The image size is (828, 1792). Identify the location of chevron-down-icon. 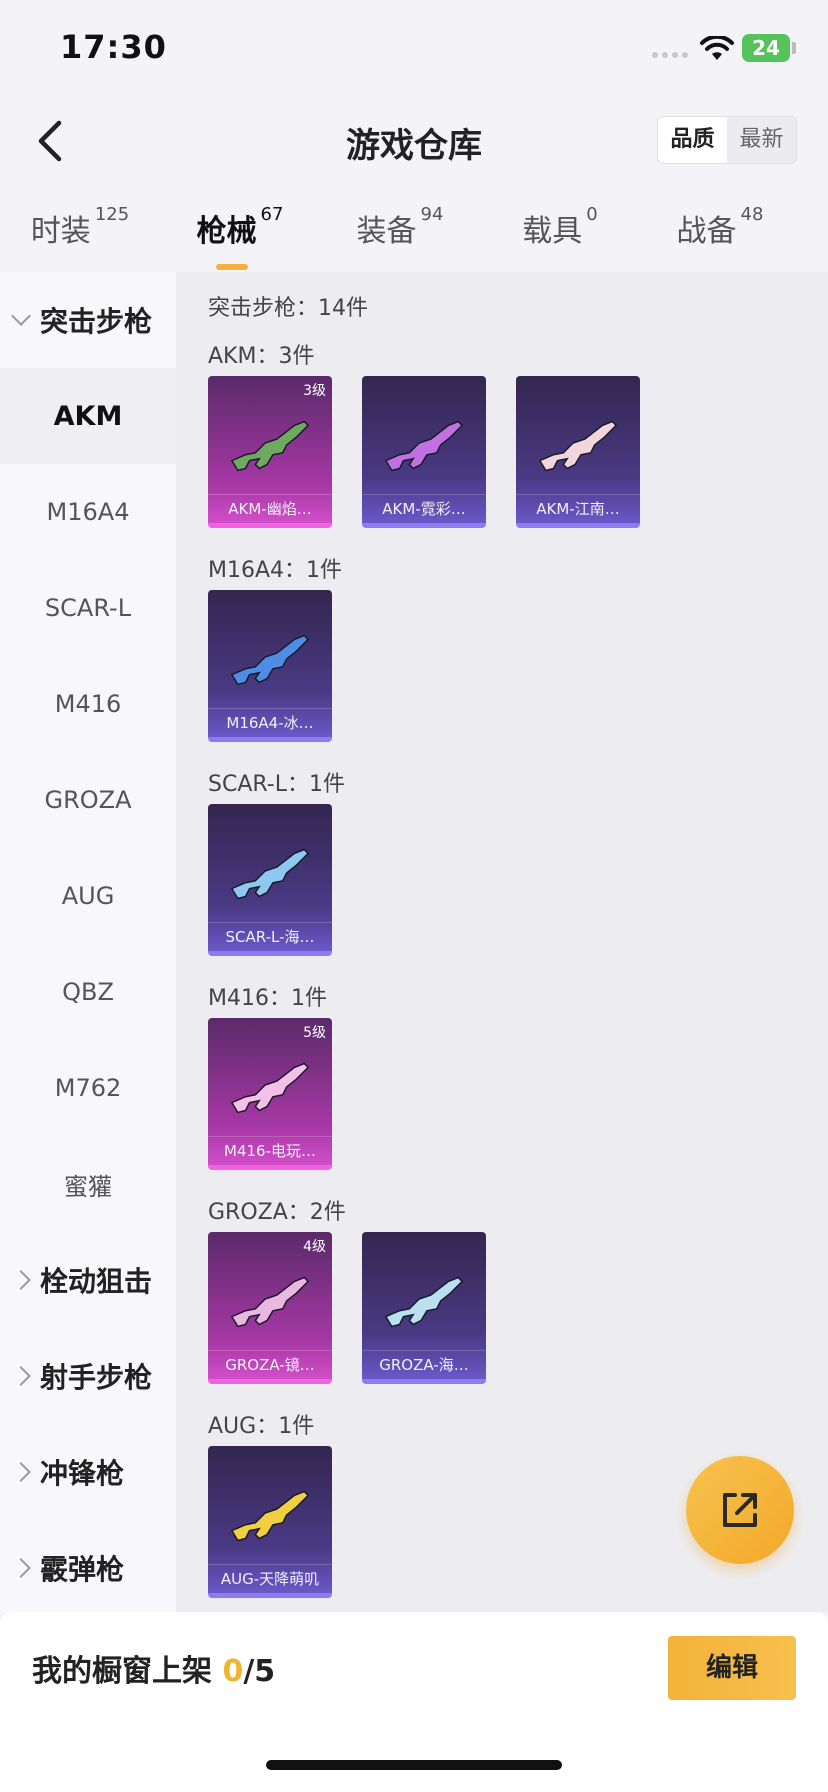
(21, 316).